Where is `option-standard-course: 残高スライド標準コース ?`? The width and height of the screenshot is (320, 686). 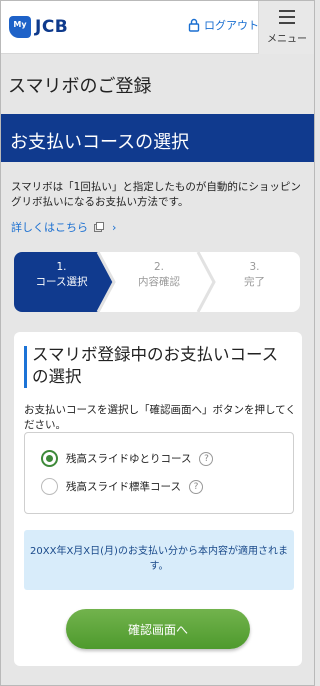 option-standard-course: 残高スライド標準コース ? is located at coordinates (122, 486).